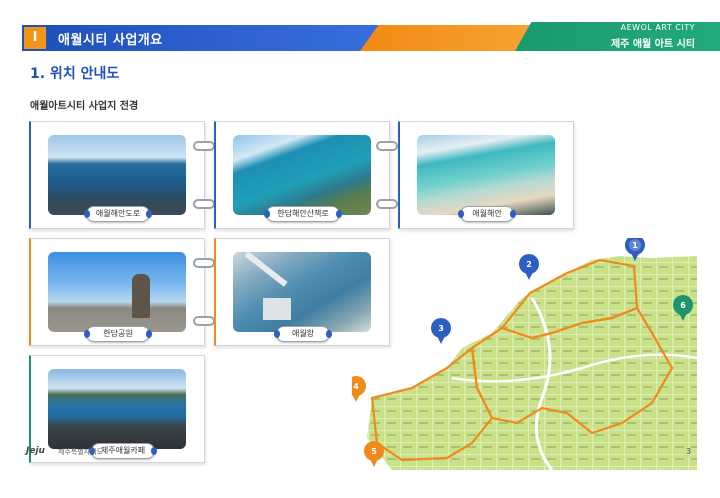  Describe the element at coordinates (118, 214) in the screenshot. I see `photo-label: 애월해안도로` at that location.